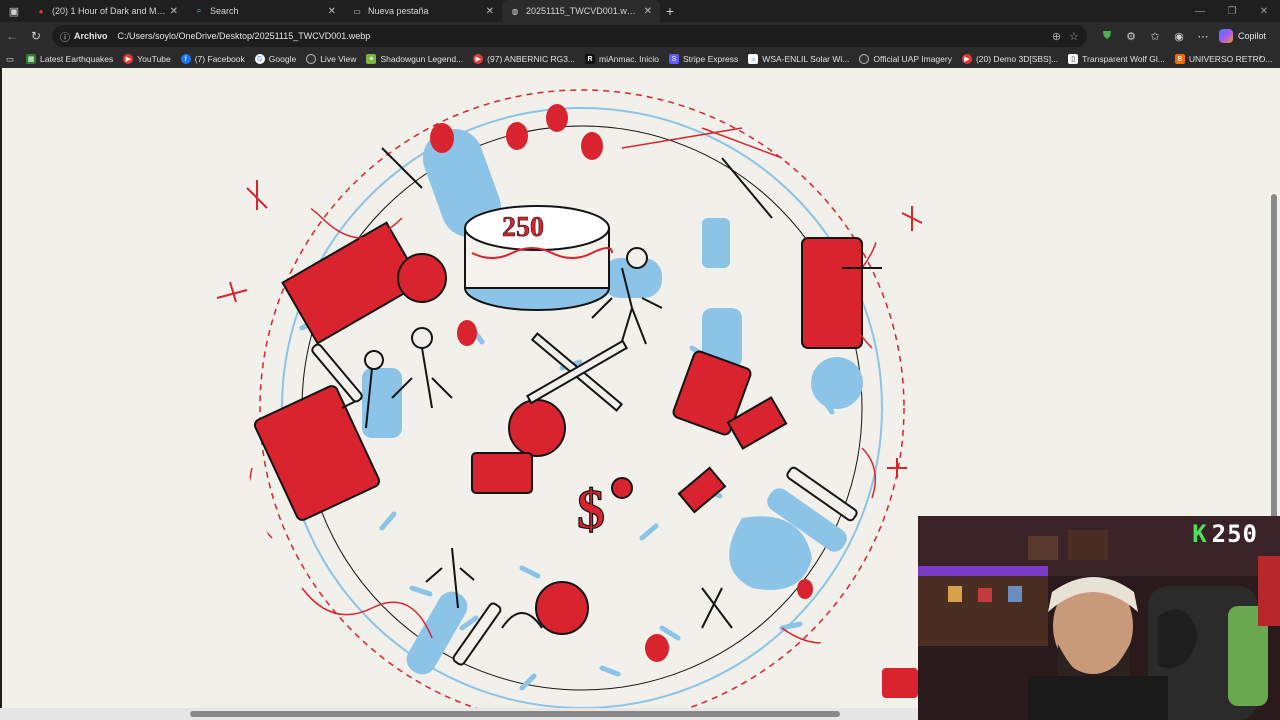 The image size is (1280, 720). Describe the element at coordinates (14, 11) in the screenshot. I see `tab-actions-icon: ▣` at that location.